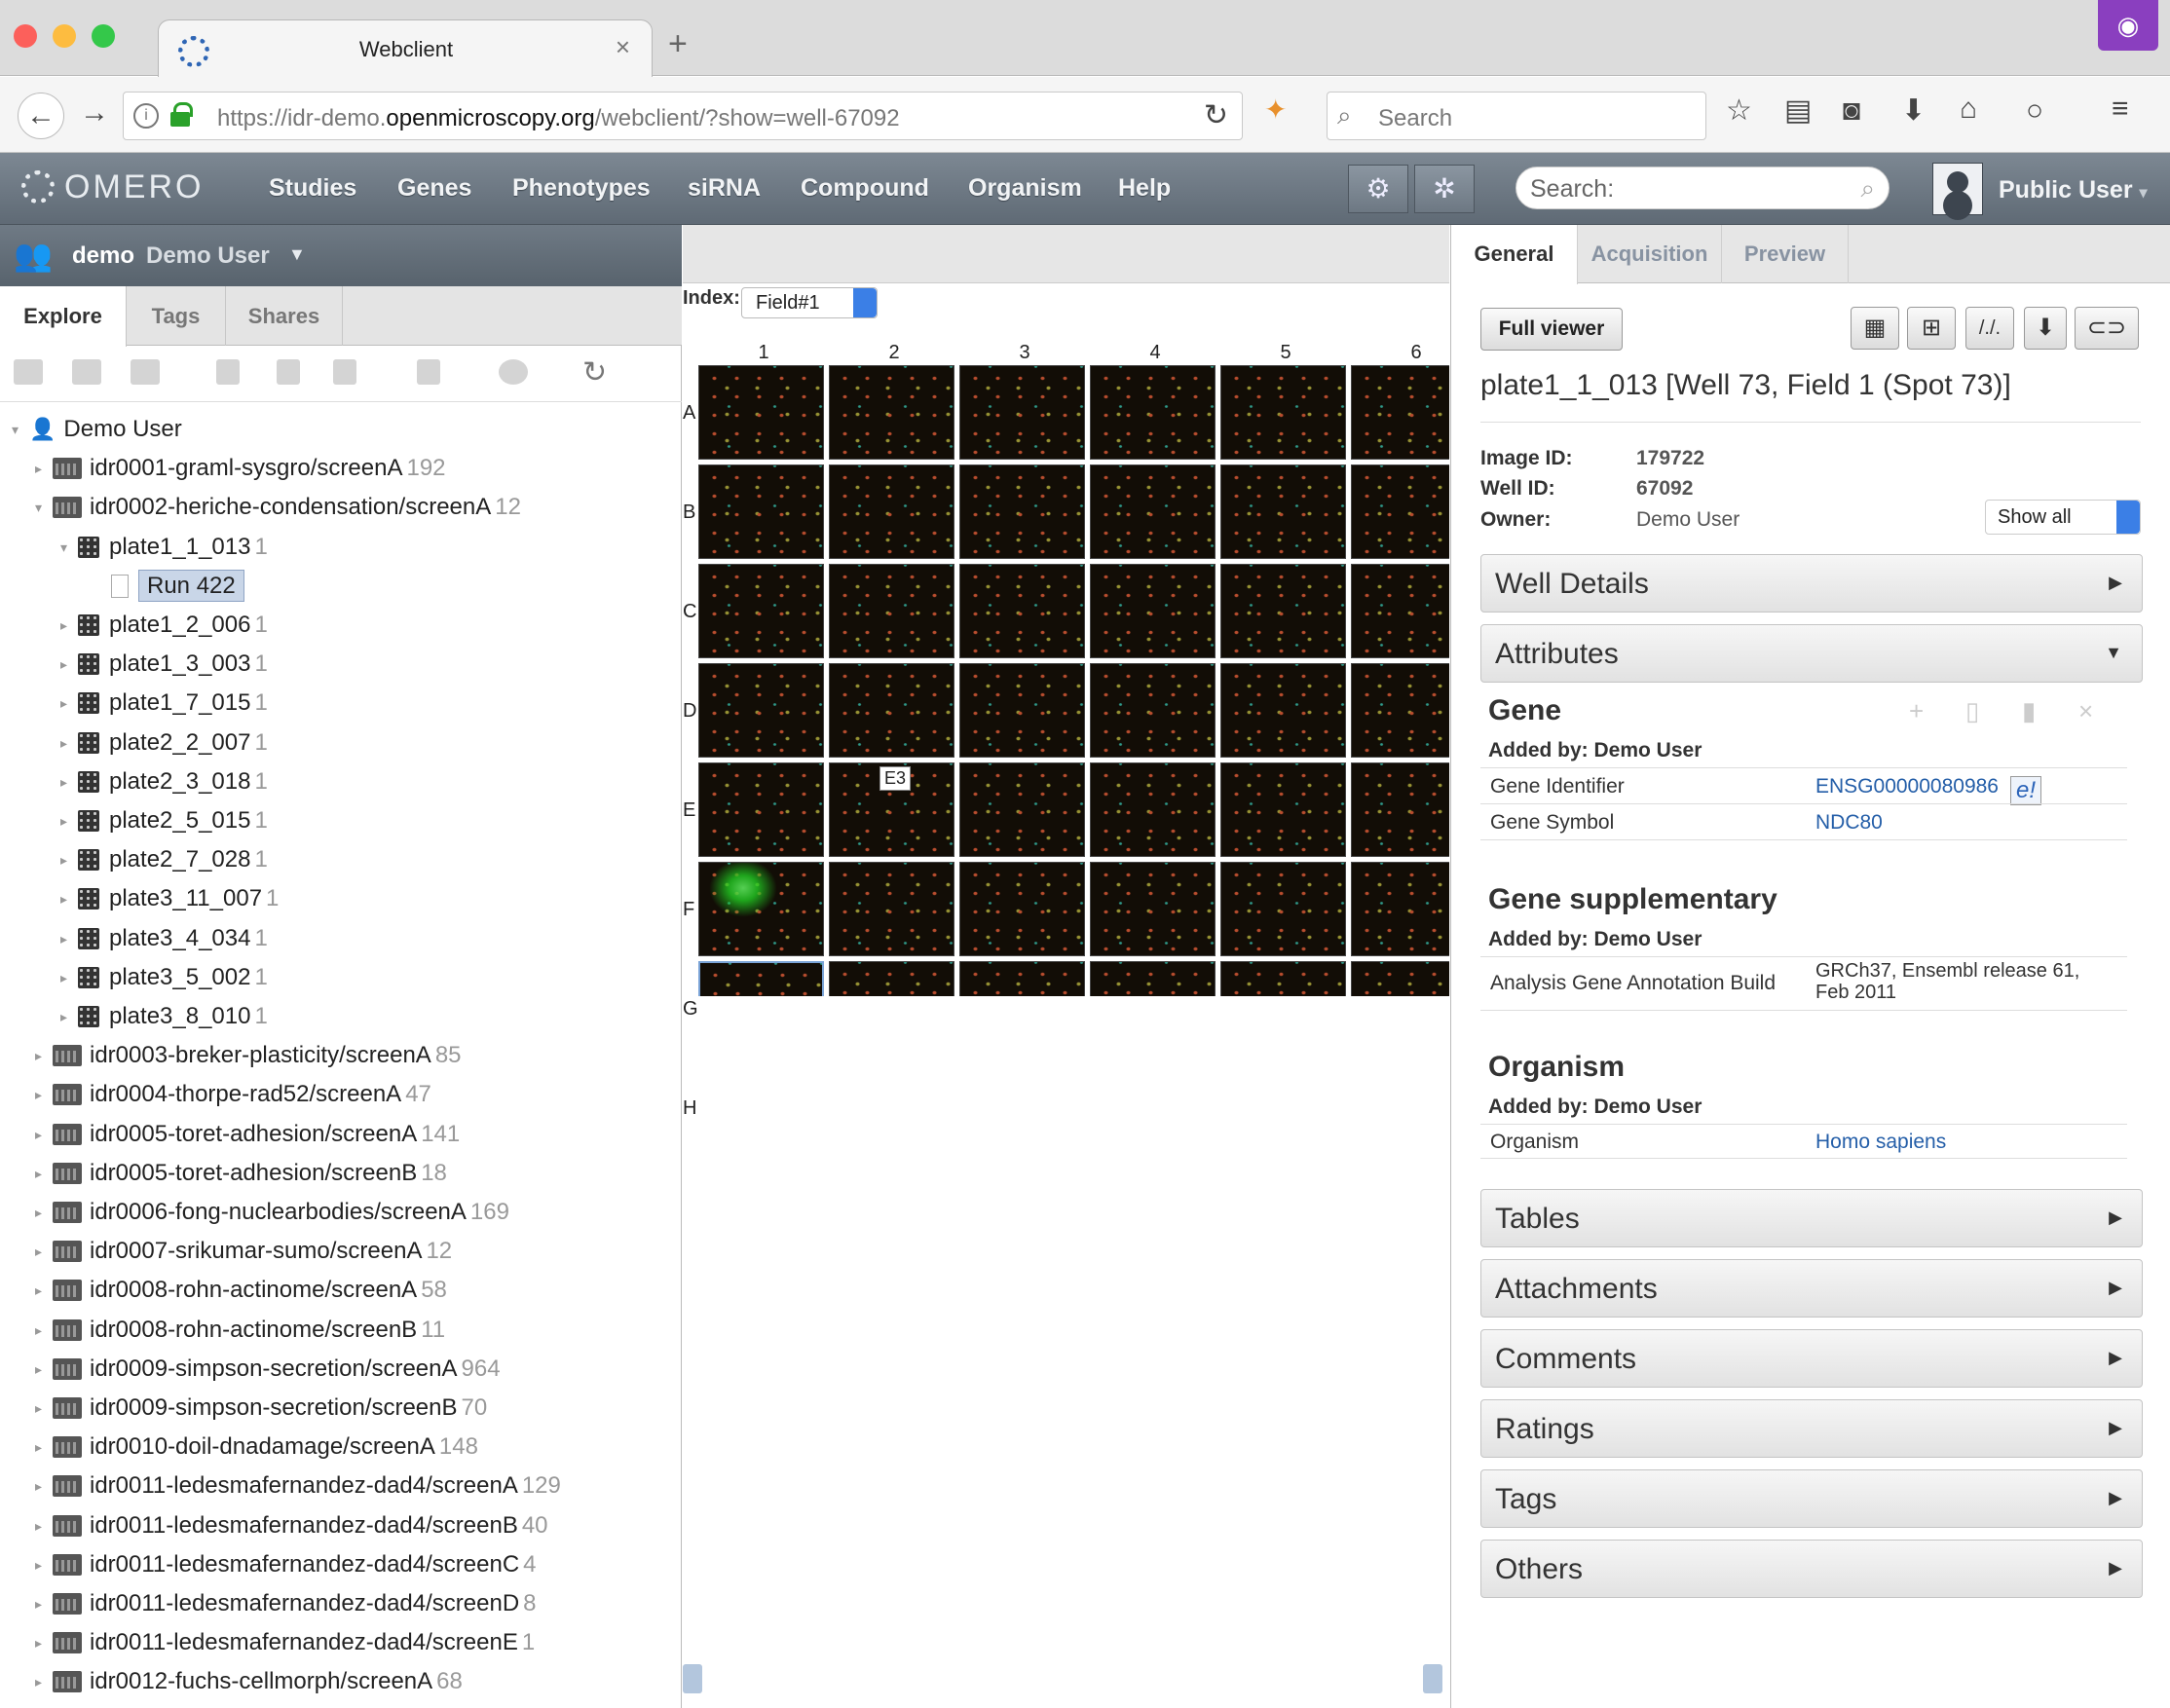 The width and height of the screenshot is (2170, 1708). What do you see at coordinates (113, 187) in the screenshot?
I see `omero-logo: OMERO` at bounding box center [113, 187].